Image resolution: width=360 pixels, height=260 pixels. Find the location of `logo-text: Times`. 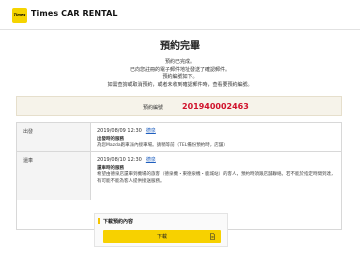

logo-text: Times is located at coordinates (19, 15).